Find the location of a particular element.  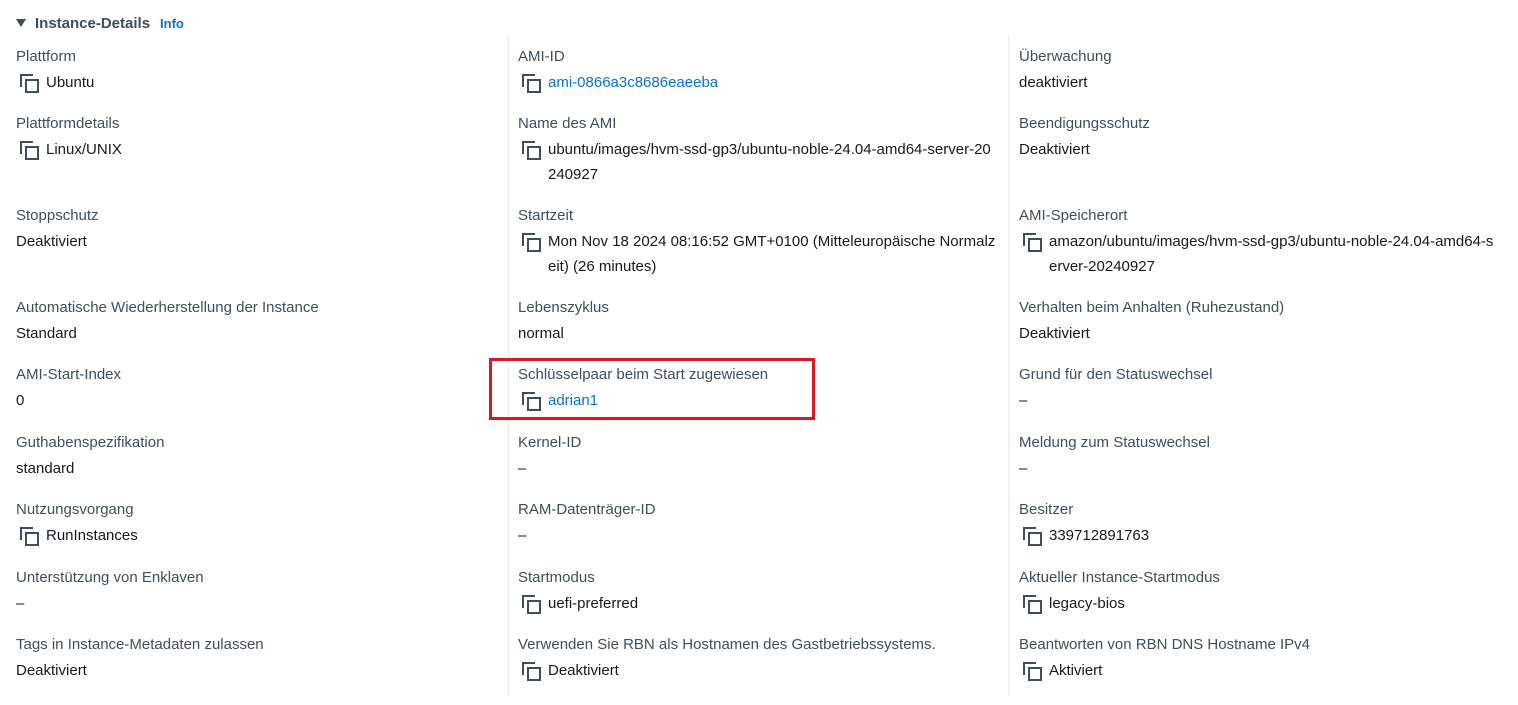

field-nutzungsvorgang: Nutzungsvorgang RunInstances is located at coordinates (254, 523).